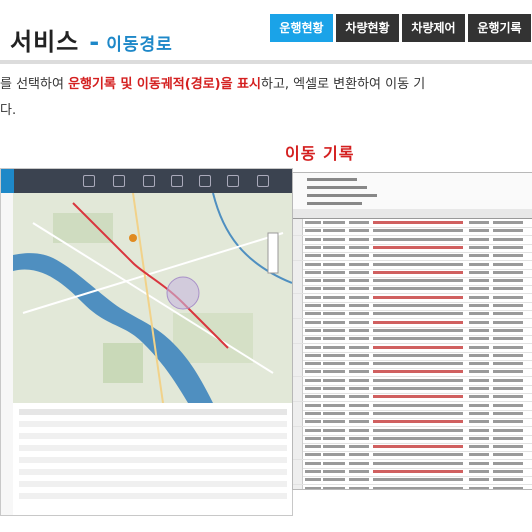 Image resolution: width=532 pixels, height=532 pixels. Describe the element at coordinates (301, 28) in the screenshot. I see `tab-driving-status: 운행현황` at that location.